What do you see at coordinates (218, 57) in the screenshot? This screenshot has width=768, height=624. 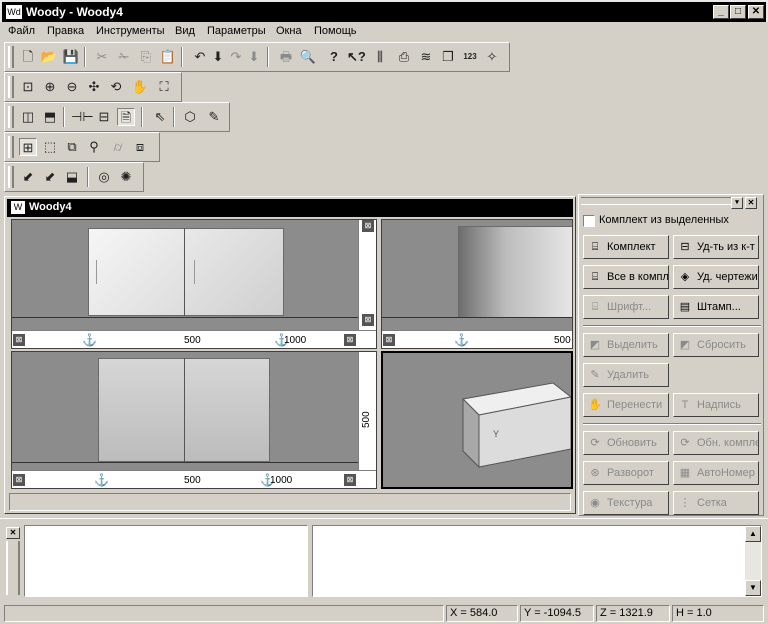 I see `undo-list-icon: ⬇` at bounding box center [218, 57].